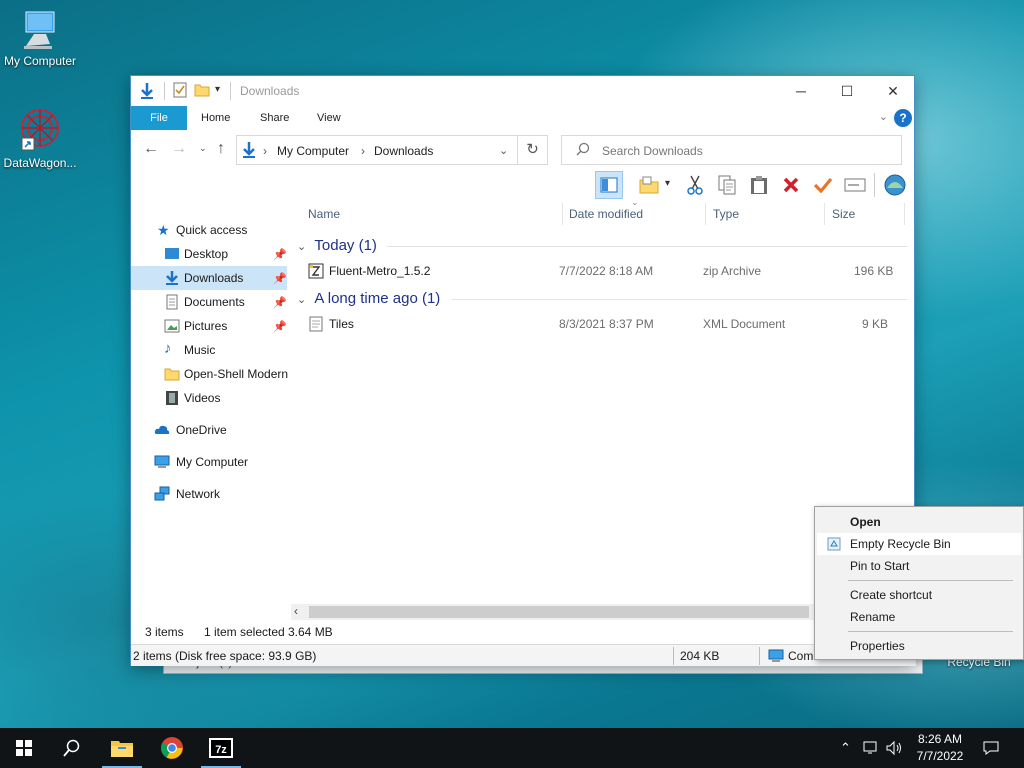 The height and width of the screenshot is (768, 1024). I want to click on nav-item-pictures: Pictures 📌, so click(209, 326).